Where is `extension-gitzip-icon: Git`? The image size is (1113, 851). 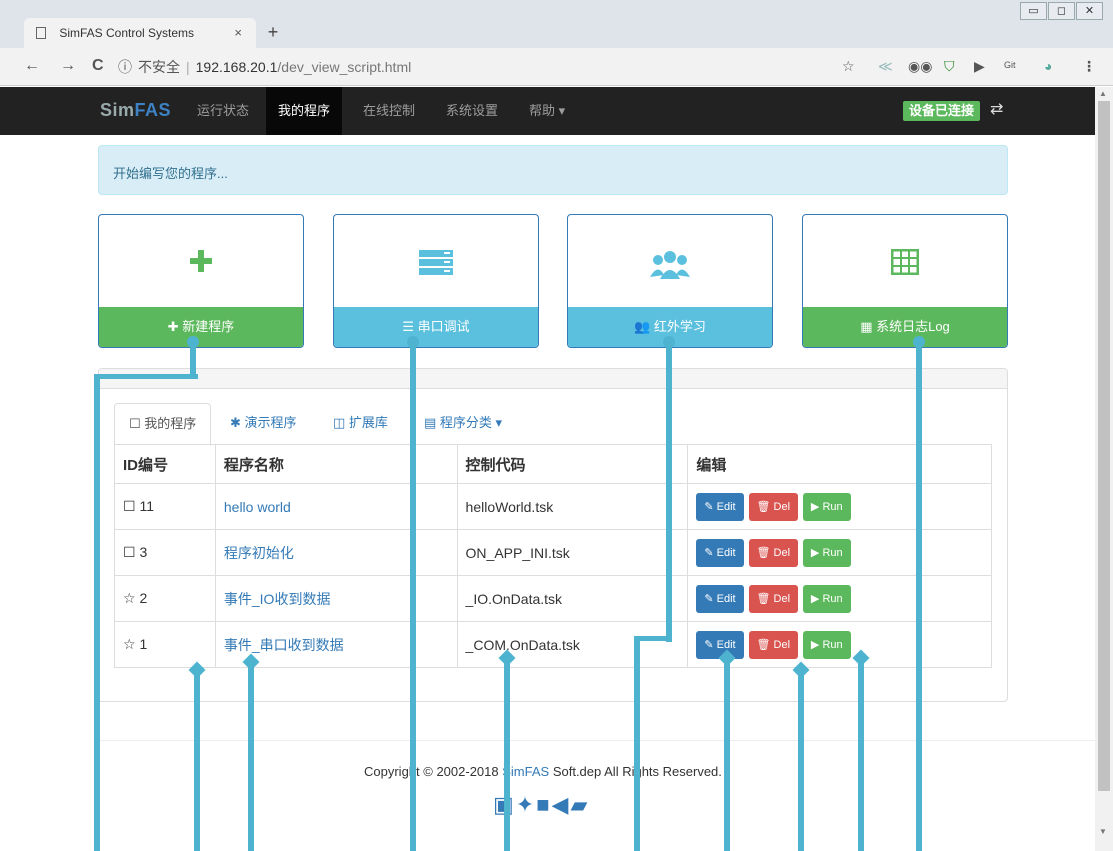 extension-gitzip-icon: Git is located at coordinates (1010, 65).